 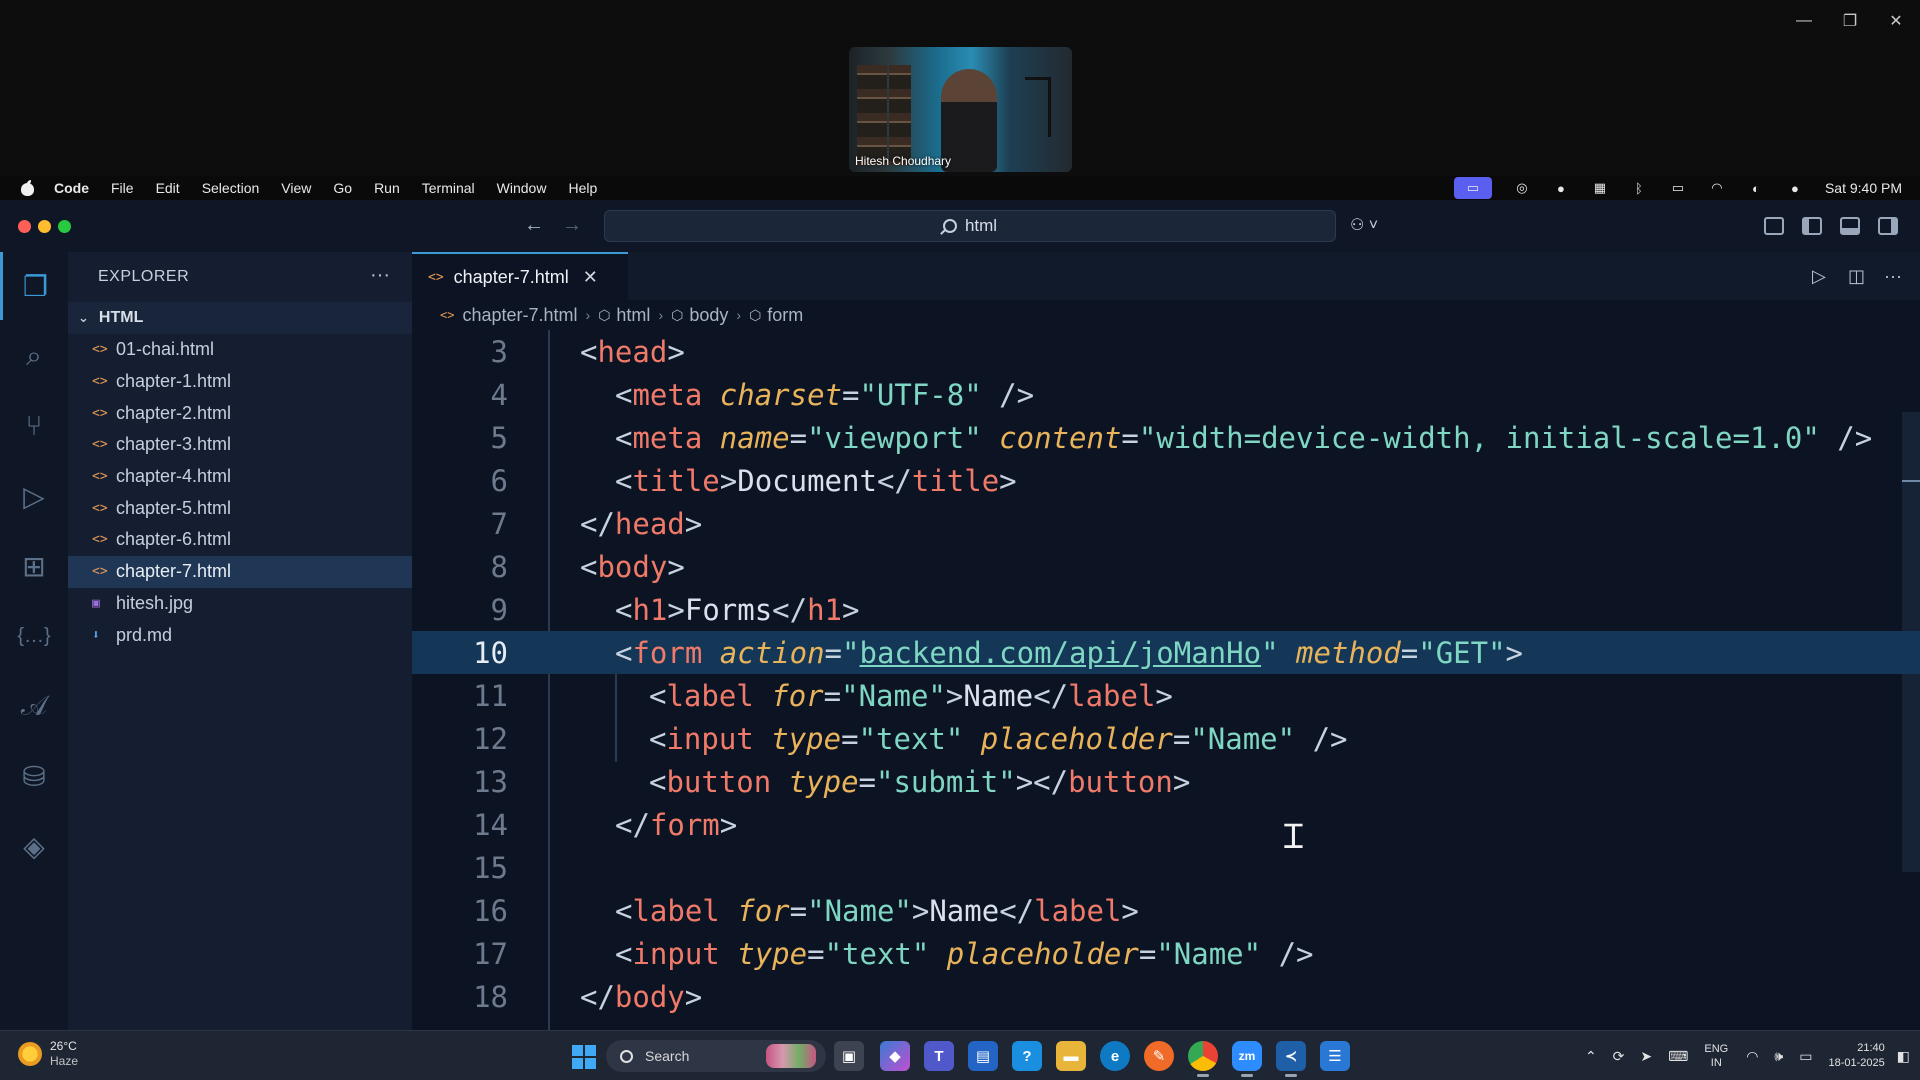 I want to click on file-item: <> chapter-1.html, so click(x=240, y=382).